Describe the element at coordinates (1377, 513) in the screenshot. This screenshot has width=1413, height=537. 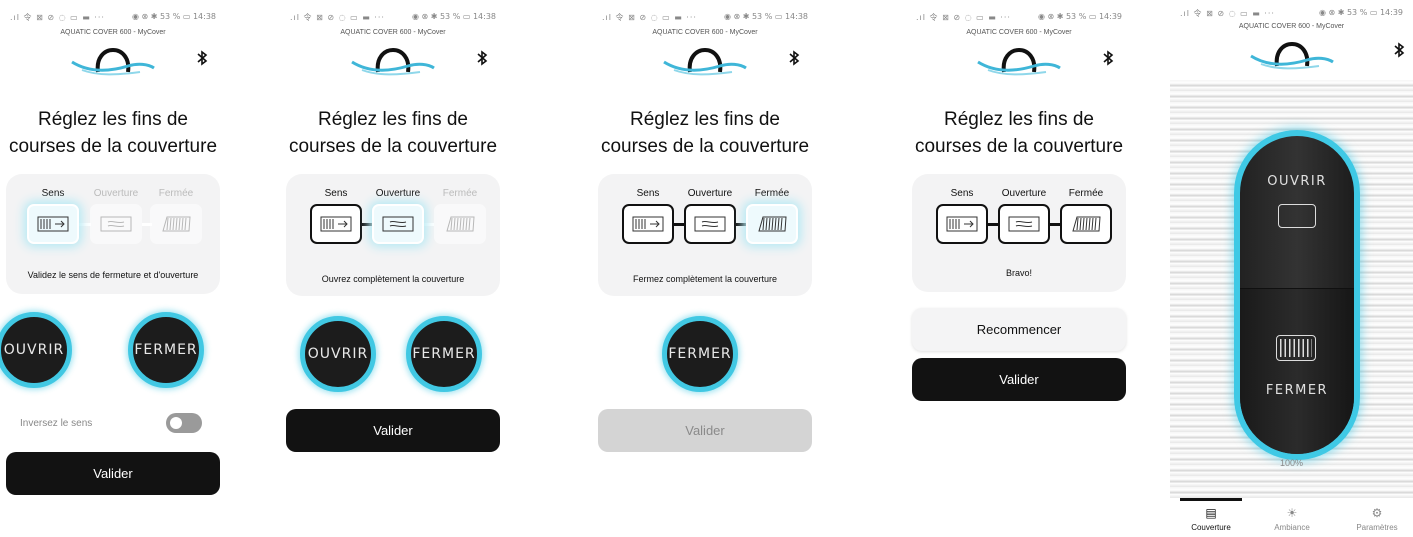
I see `gear-icon: ⚙` at that location.